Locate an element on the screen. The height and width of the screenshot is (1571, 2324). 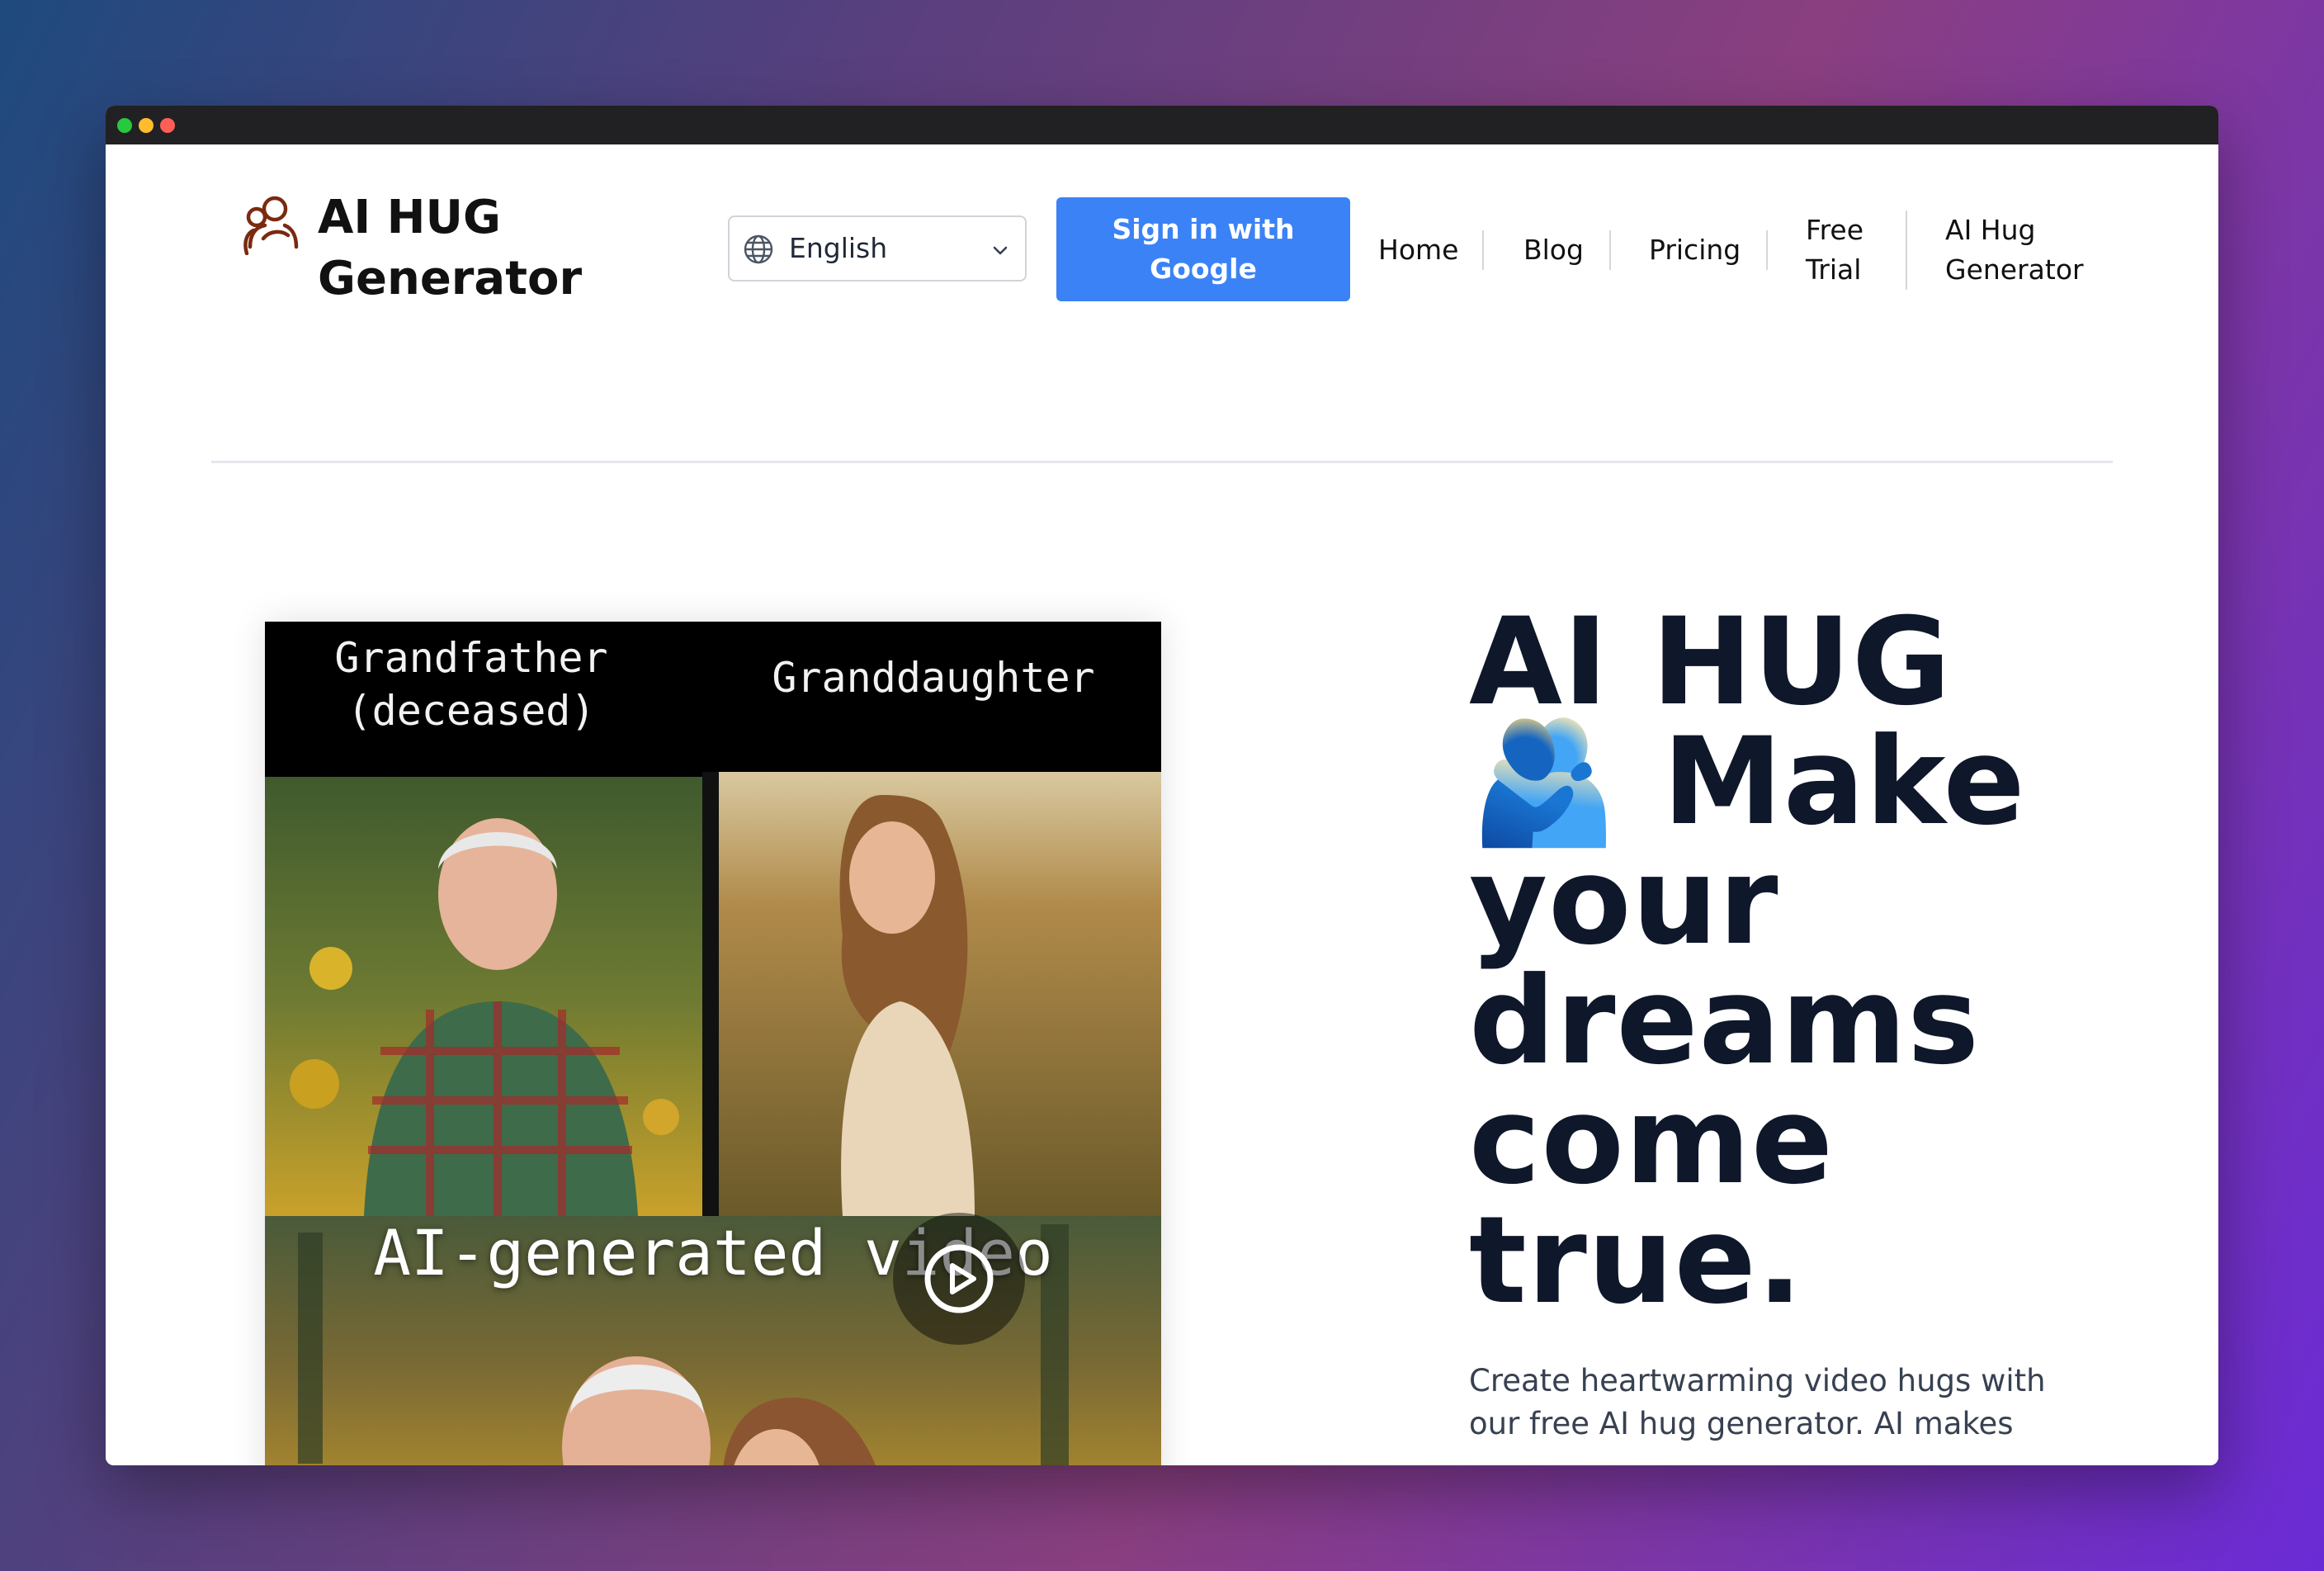
play-icon is located at coordinates (959, 1278).